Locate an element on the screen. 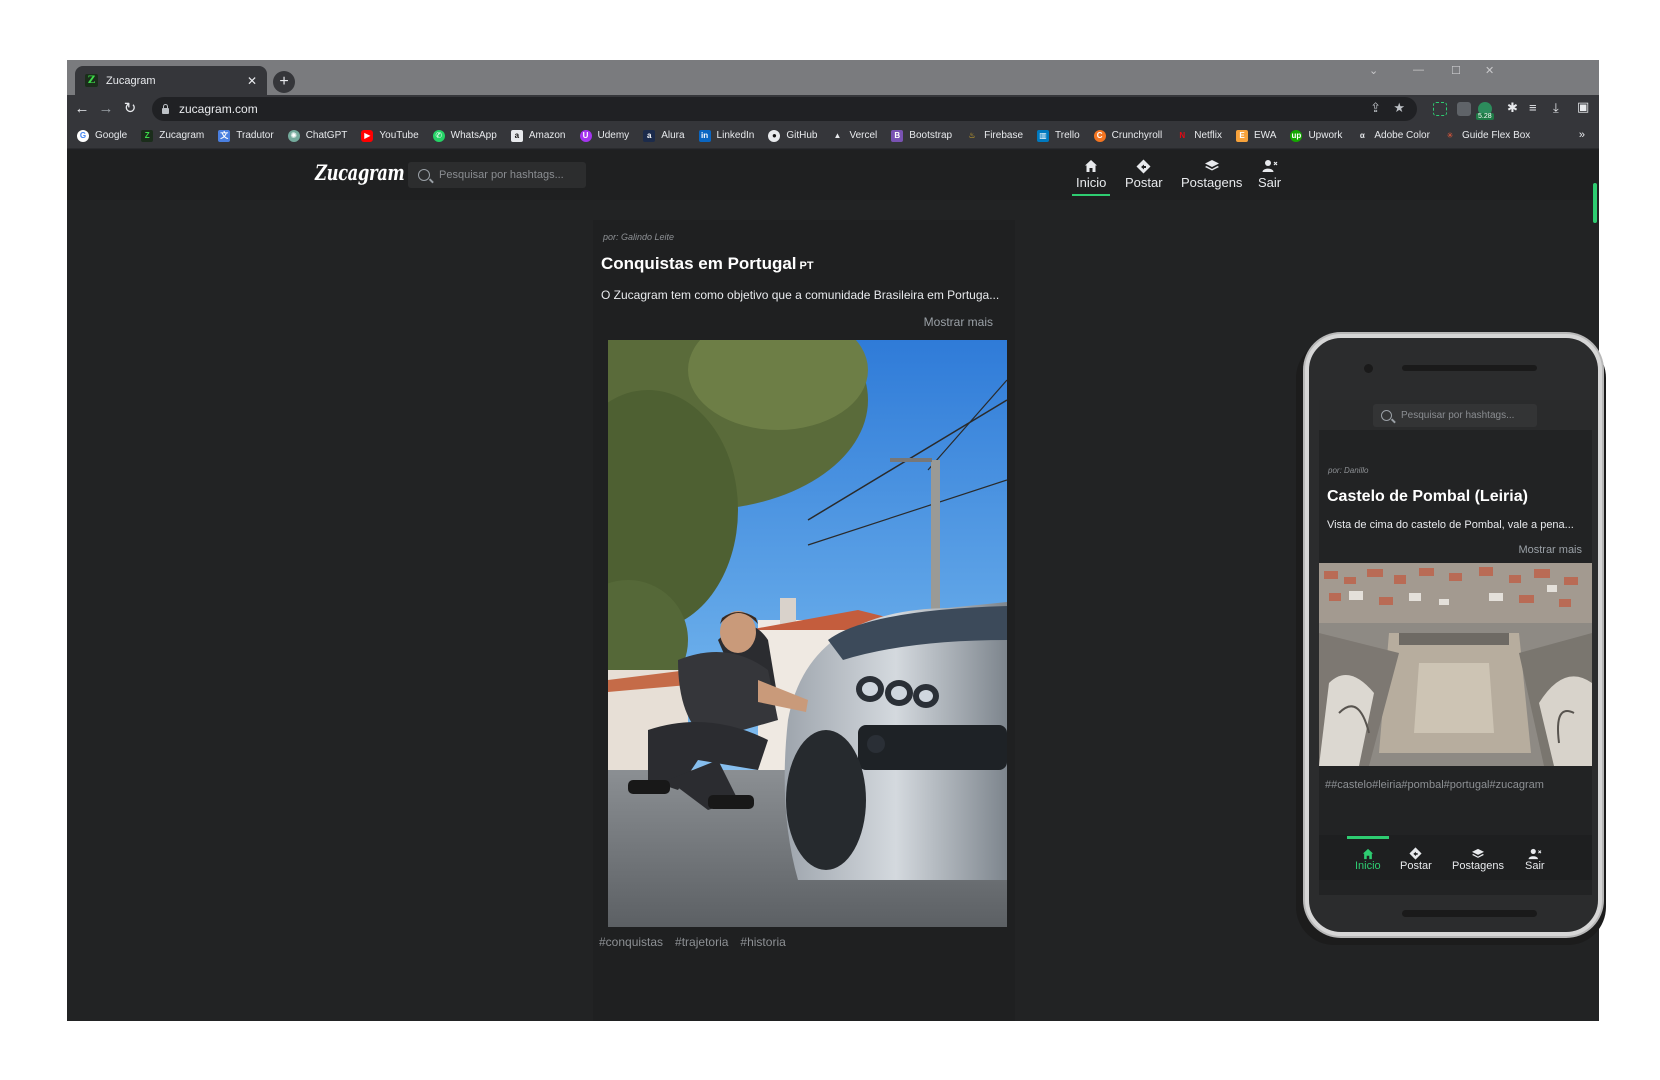  bookmark-item: a Amazon is located at coordinates (538, 135).